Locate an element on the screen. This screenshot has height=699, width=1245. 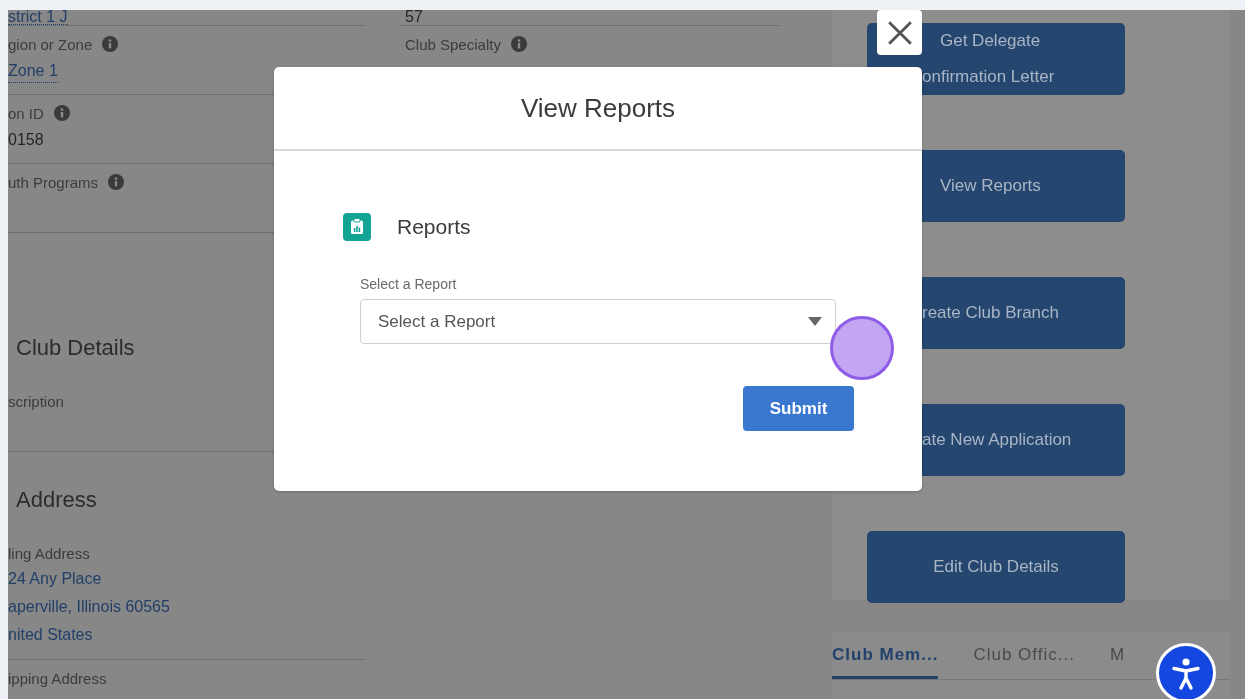
field-label: scription is located at coordinates (36, 401).